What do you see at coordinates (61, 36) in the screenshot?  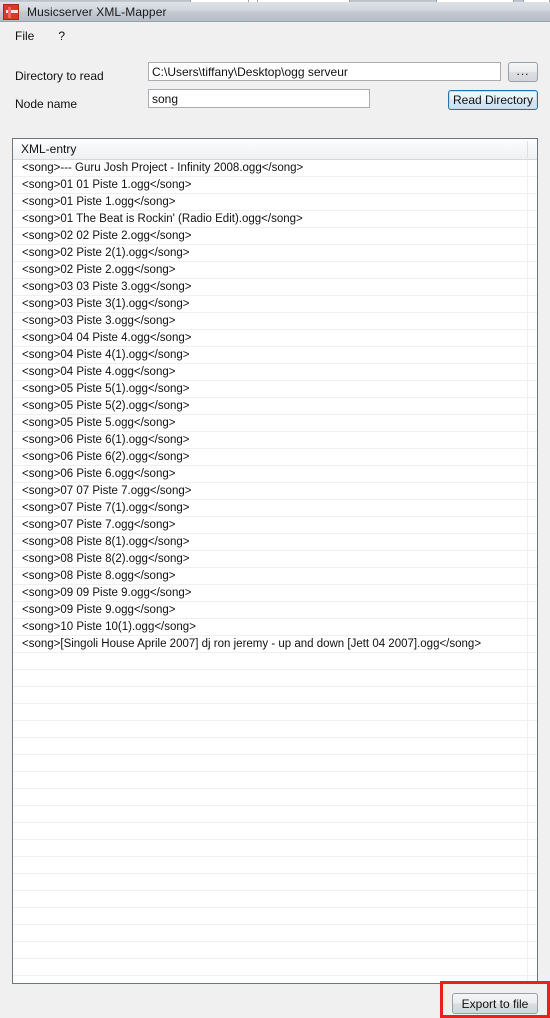 I see `menu-item-help: ?` at bounding box center [61, 36].